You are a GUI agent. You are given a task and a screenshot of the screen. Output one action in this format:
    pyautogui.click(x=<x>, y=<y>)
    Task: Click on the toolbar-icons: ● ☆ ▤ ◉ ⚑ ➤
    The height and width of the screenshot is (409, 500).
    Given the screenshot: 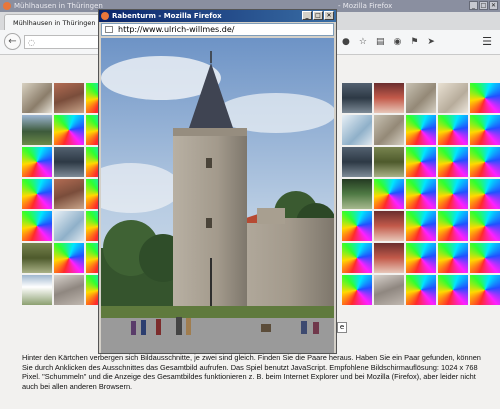 What is the action you would take?
    pyautogui.click(x=388, y=42)
    